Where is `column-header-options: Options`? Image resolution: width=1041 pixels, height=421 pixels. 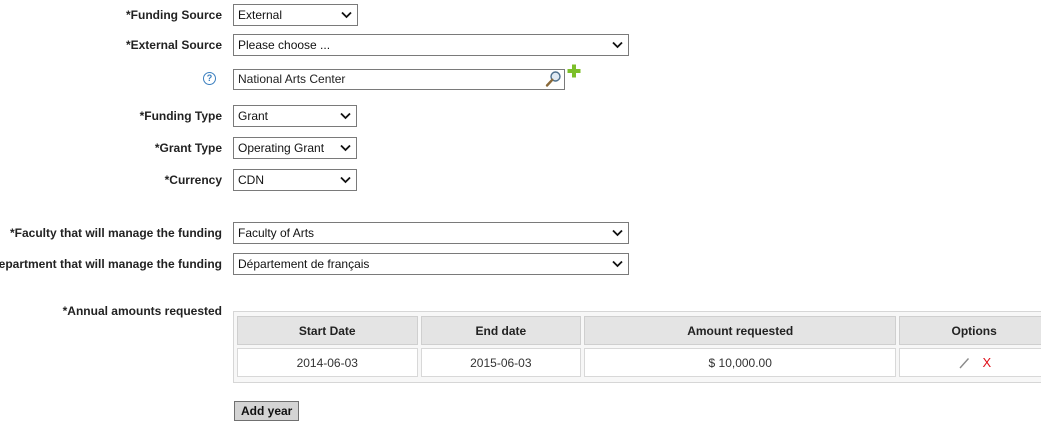
column-header-options: Options is located at coordinates (970, 330).